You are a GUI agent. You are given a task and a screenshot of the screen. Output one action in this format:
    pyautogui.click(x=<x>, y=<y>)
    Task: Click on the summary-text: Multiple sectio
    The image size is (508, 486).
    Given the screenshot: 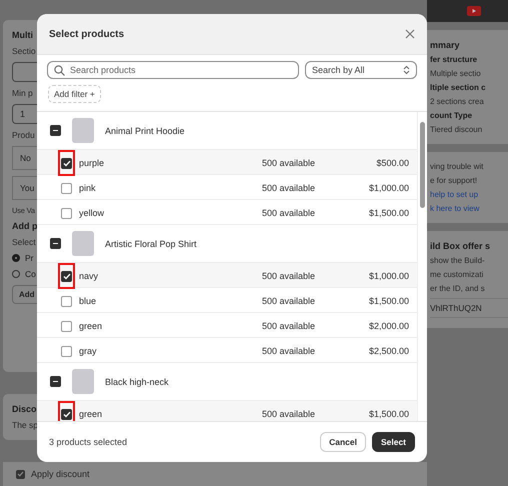 What is the action you would take?
    pyautogui.click(x=456, y=73)
    